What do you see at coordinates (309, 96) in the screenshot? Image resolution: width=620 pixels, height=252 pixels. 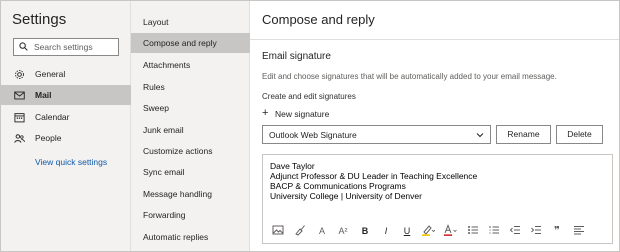 I see `create-edit-signatures-label: Create and edit signatures` at bounding box center [309, 96].